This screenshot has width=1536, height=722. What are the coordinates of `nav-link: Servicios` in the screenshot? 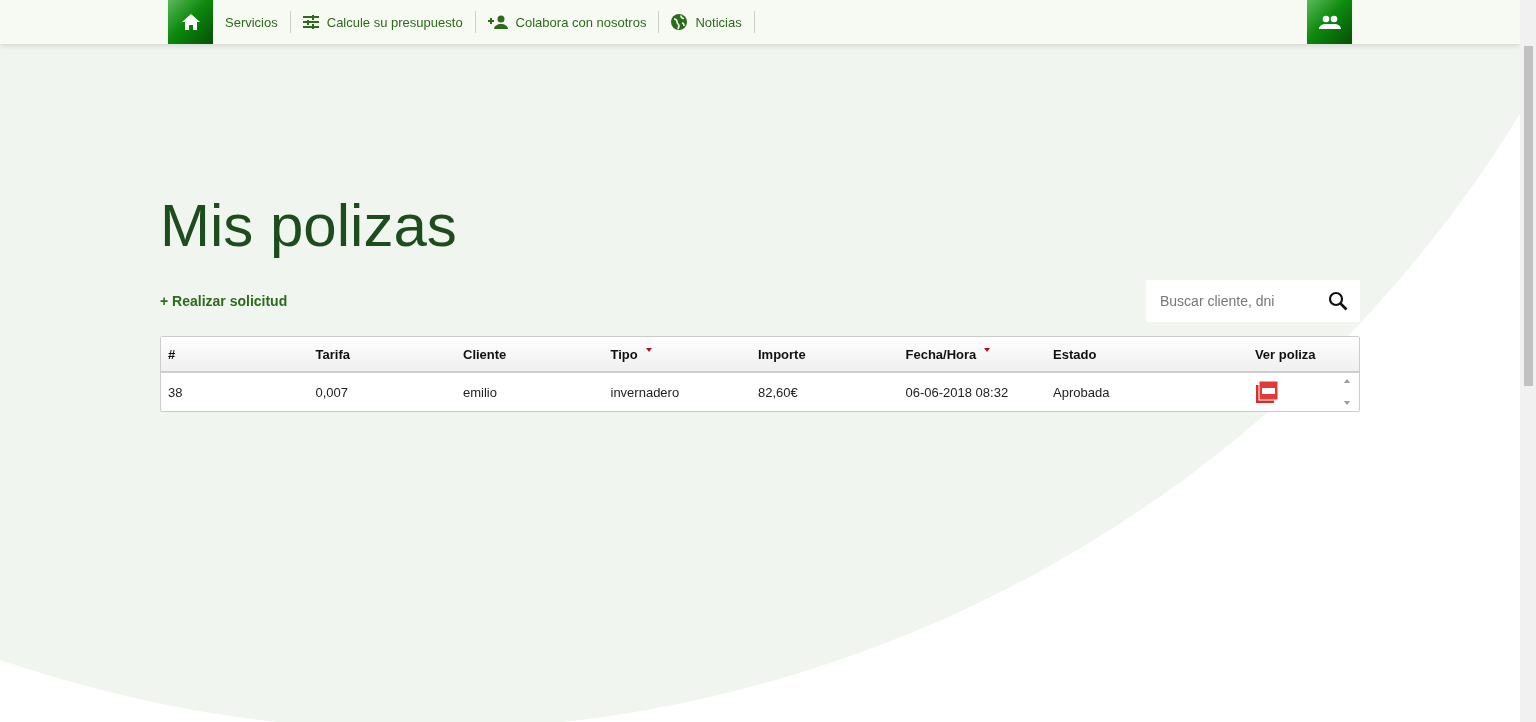 It's located at (252, 22).